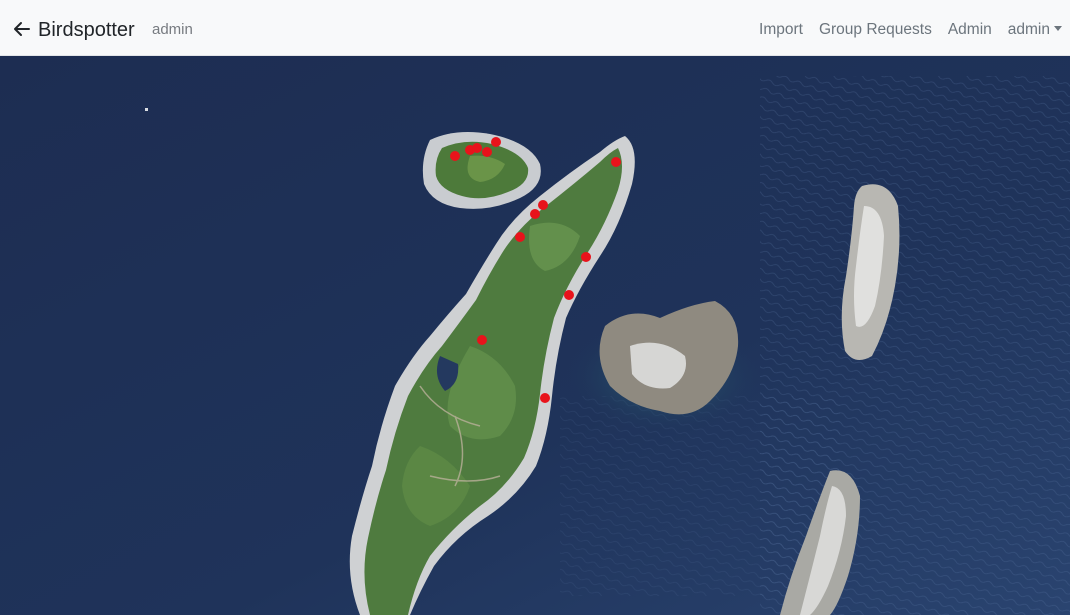 Image resolution: width=1070 pixels, height=615 pixels. What do you see at coordinates (172, 29) in the screenshot?
I see `current-user-label: admin` at bounding box center [172, 29].